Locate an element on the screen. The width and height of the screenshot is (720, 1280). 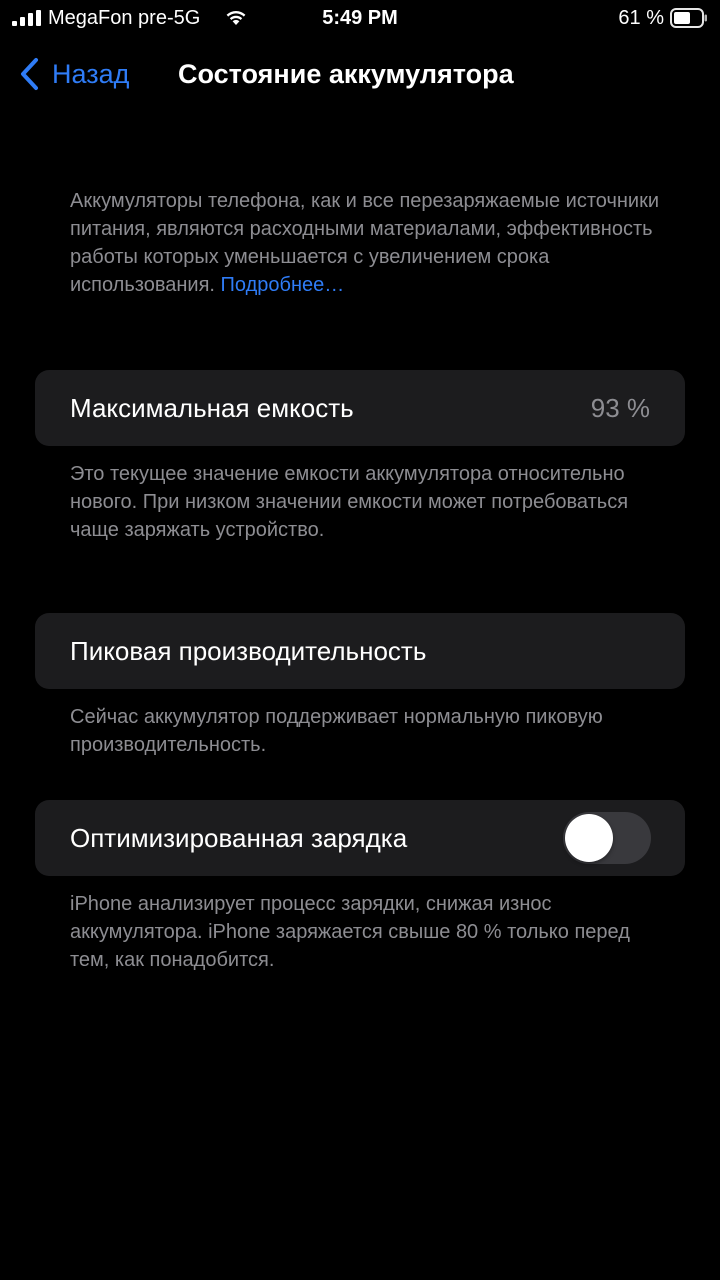
optimized-charging-label: Оптимизированная зарядка is located at coordinates (239, 838).